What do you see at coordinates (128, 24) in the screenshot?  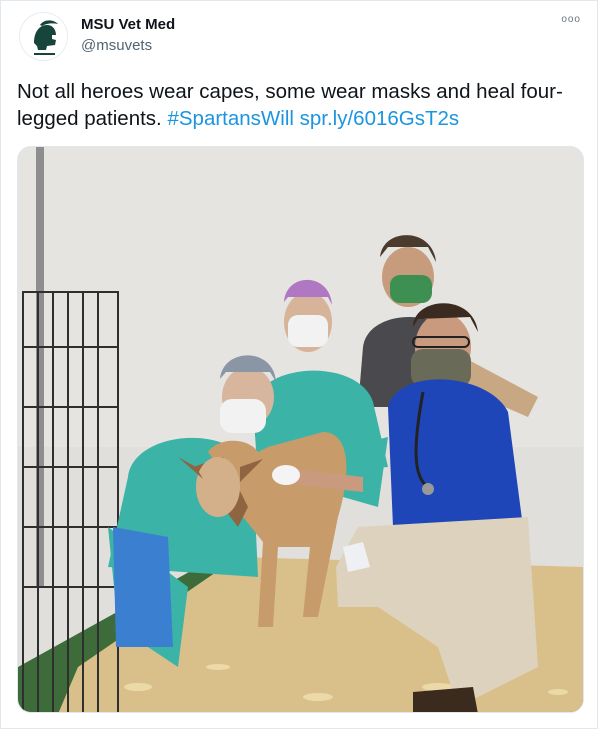 I see `author-display-name: MSU Vet Med` at bounding box center [128, 24].